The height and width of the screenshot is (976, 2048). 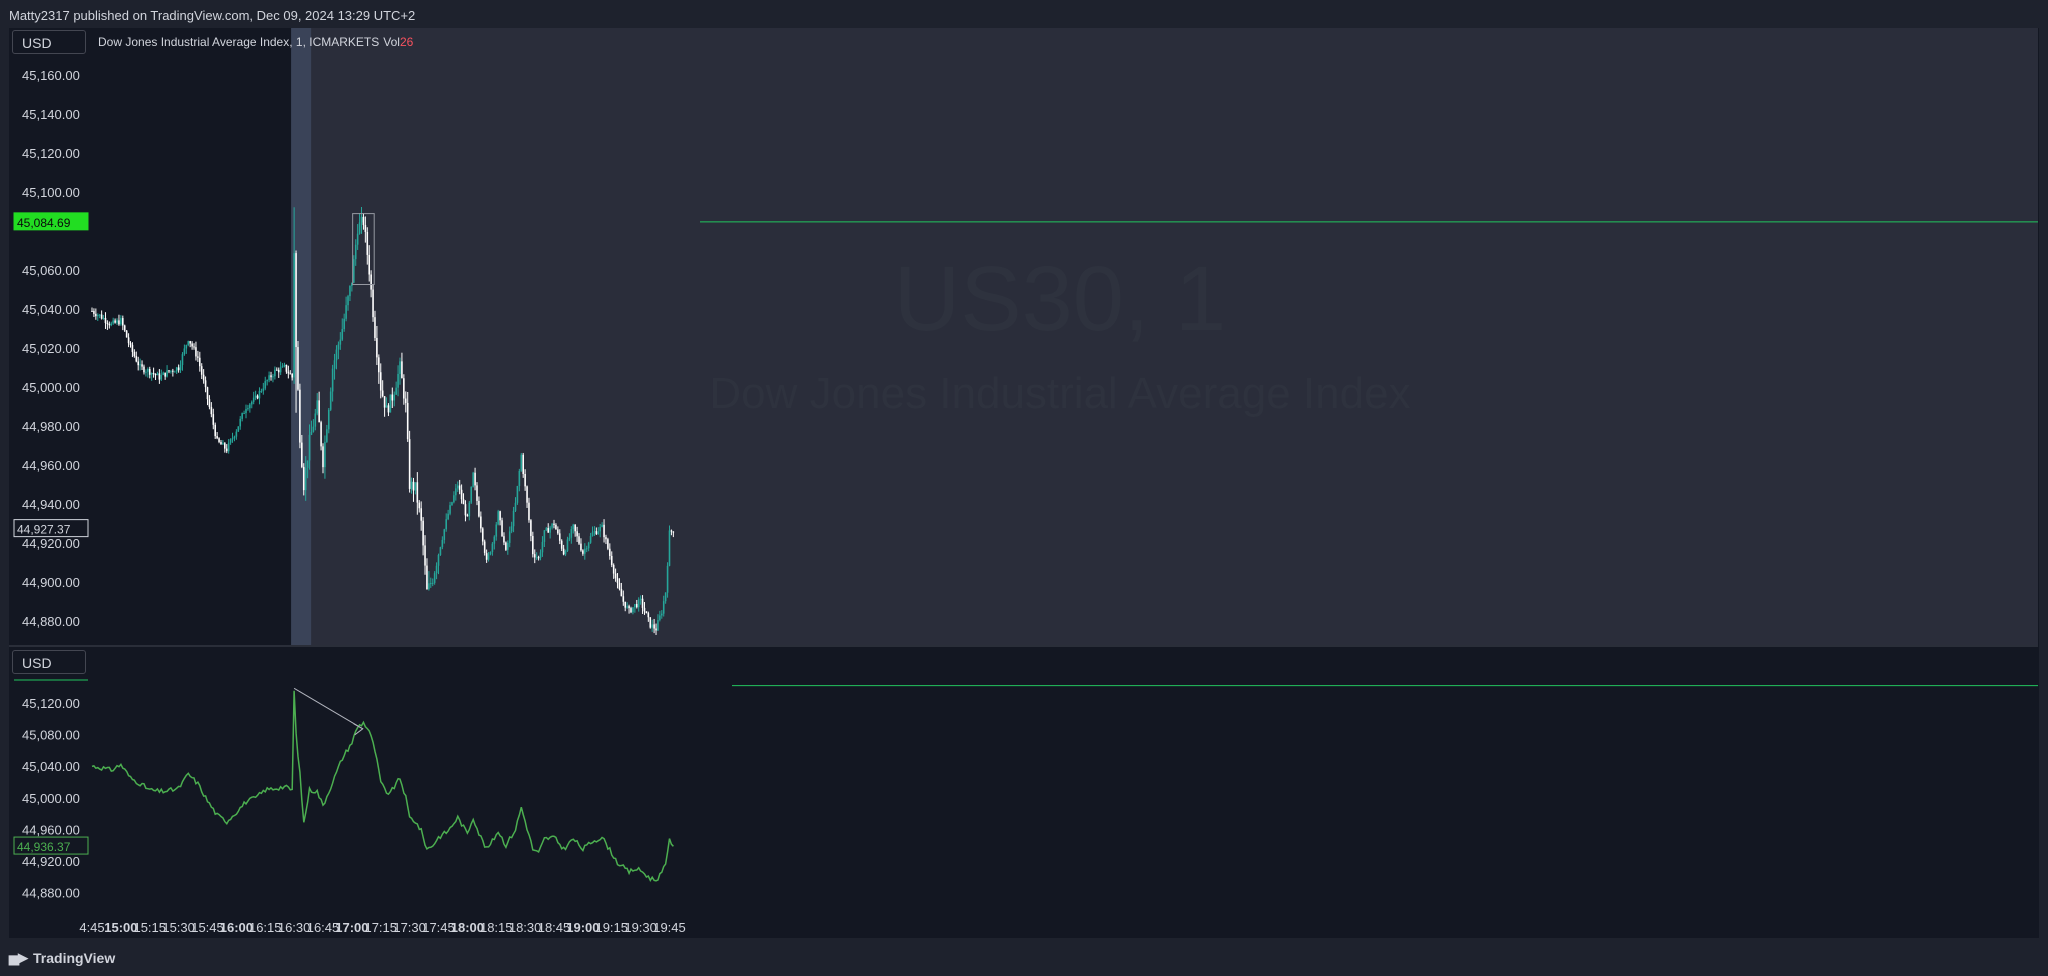 I want to click on tradingview-logo: ▅▶ TradingView, so click(x=62, y=958).